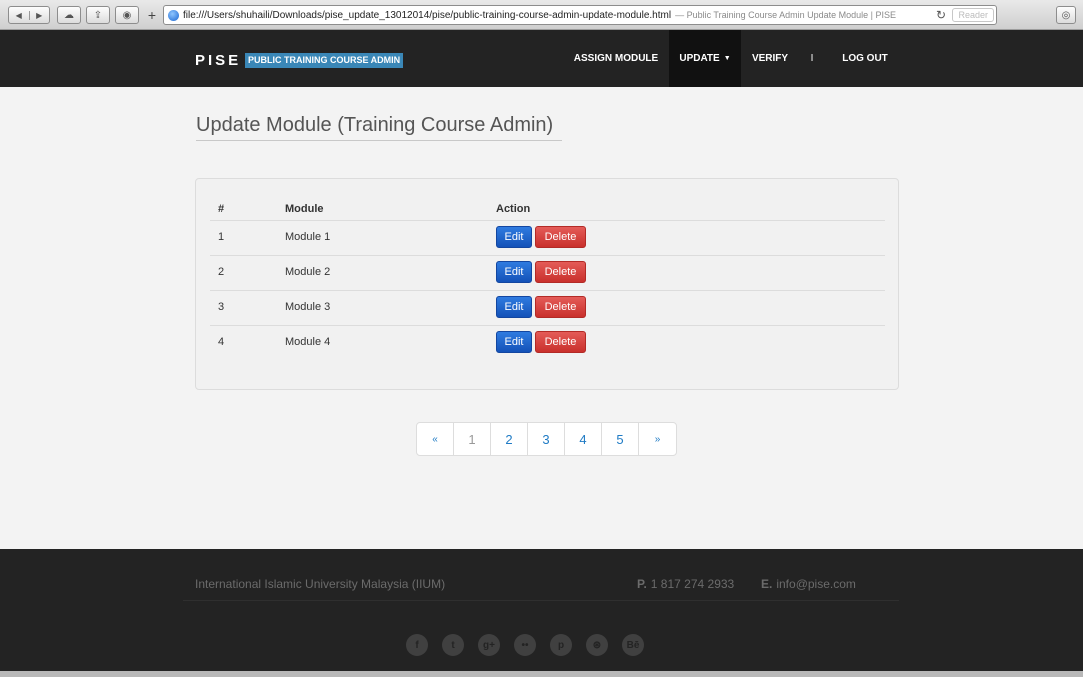 The height and width of the screenshot is (677, 1083). Describe the element at coordinates (324, 60) in the screenshot. I see `brand-badge: PUBLIC TRAINING COURSE ADMIN` at that location.